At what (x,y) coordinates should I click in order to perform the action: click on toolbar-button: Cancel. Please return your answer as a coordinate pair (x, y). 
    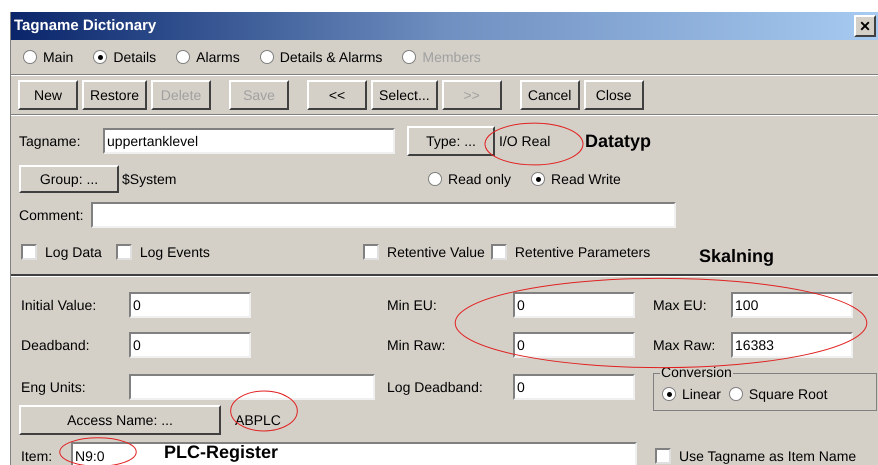
    Looking at the image, I should click on (550, 95).